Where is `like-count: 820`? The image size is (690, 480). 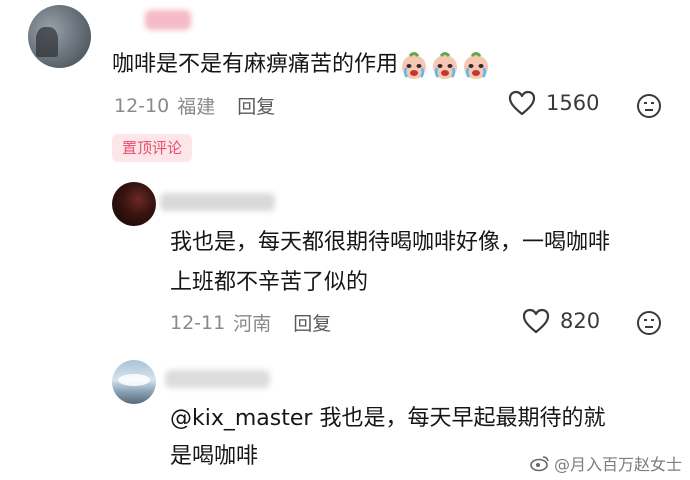
like-count: 820 is located at coordinates (580, 321).